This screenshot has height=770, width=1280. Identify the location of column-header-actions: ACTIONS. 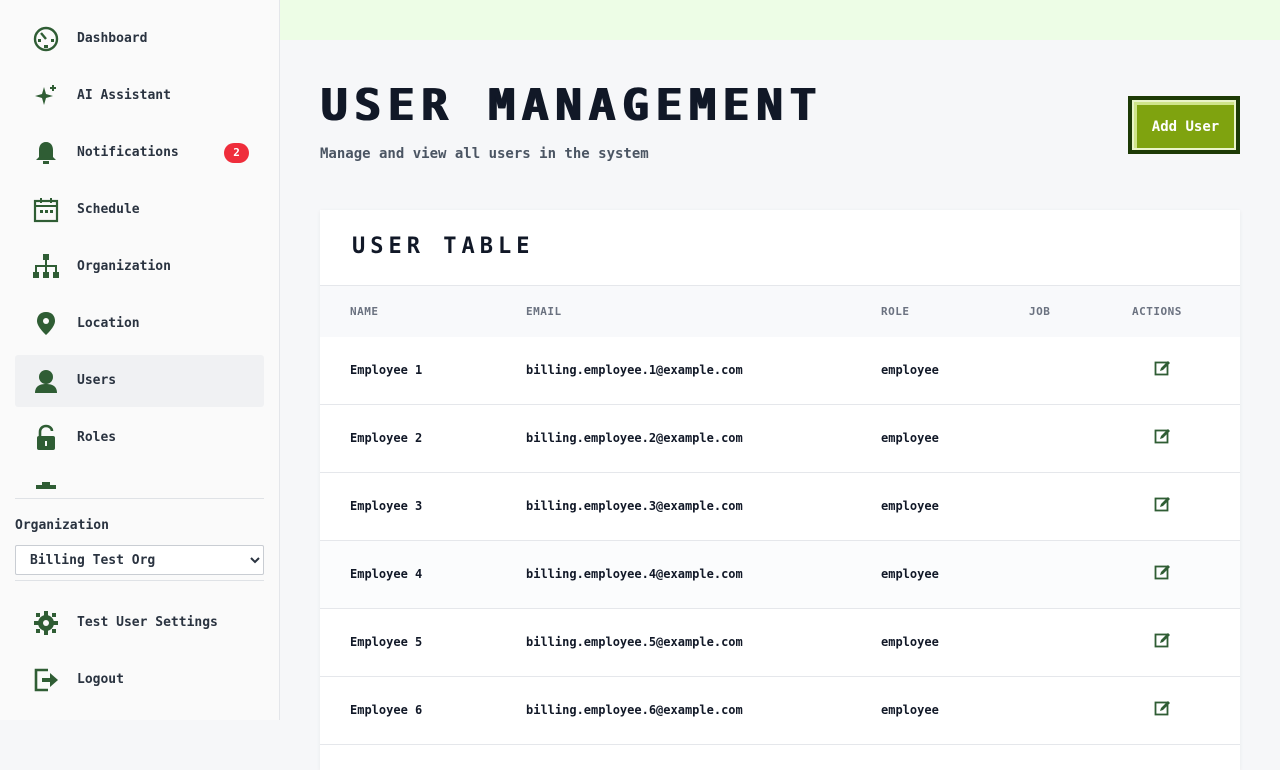
(1157, 311).